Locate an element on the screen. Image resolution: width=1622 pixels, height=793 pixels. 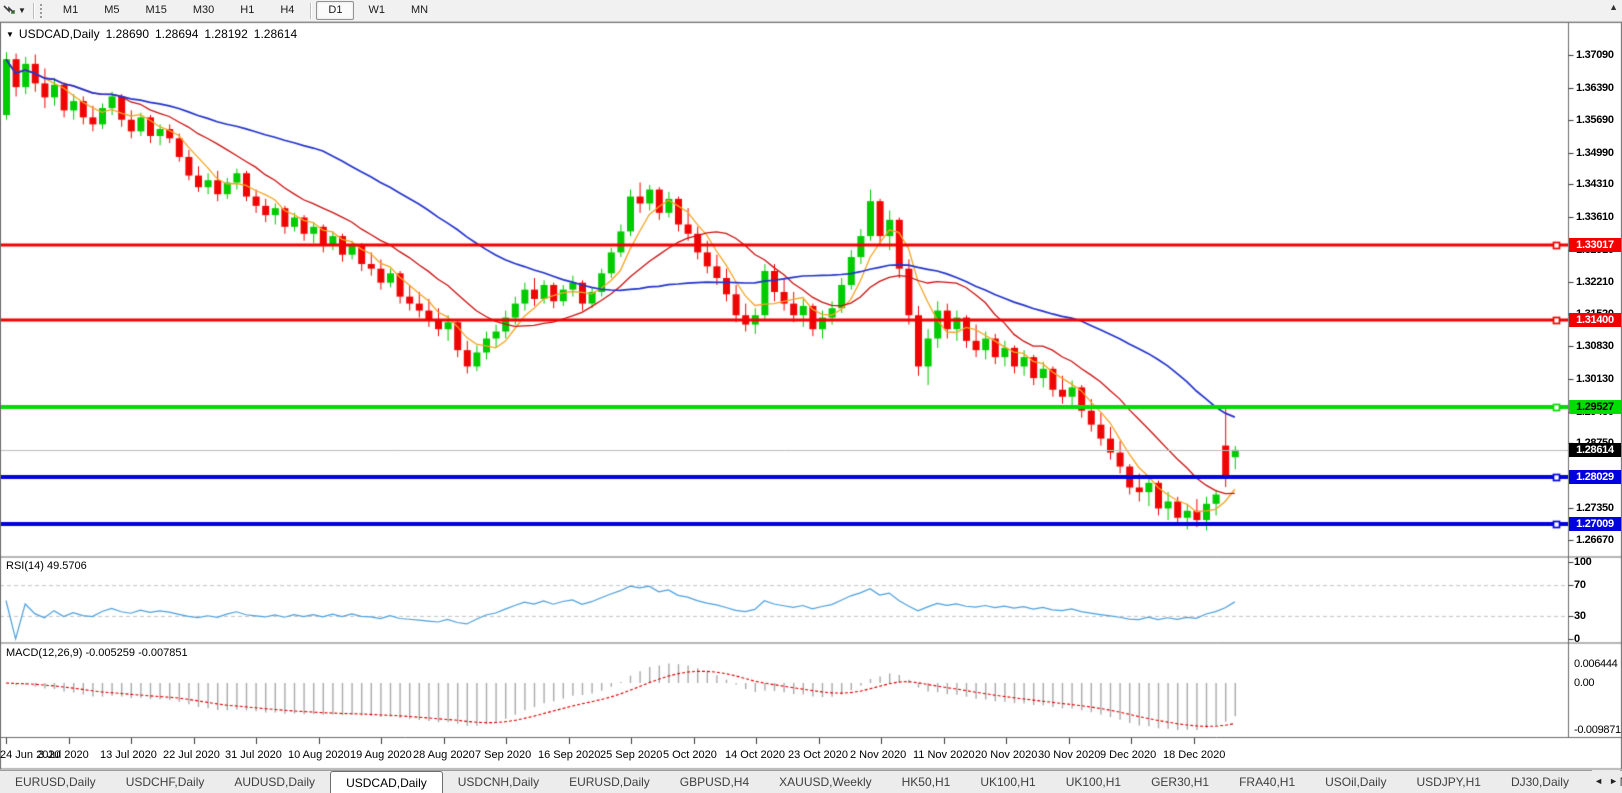
timeframe-button-m1: M1 is located at coordinates (70, 10).